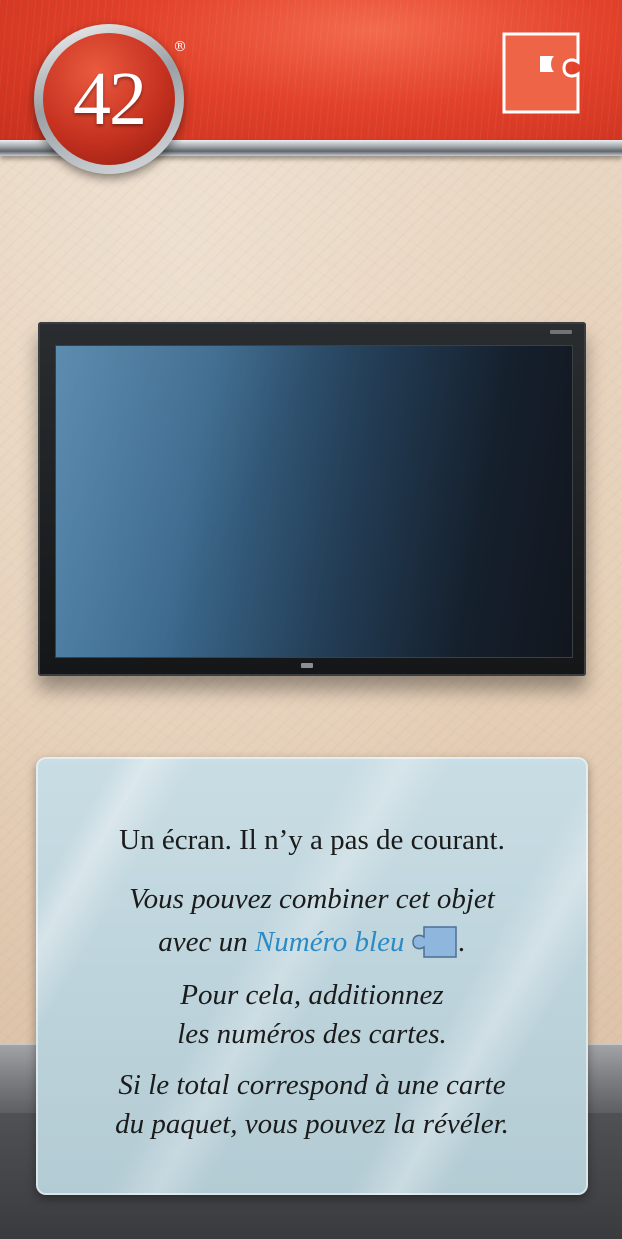  What do you see at coordinates (462, 942) in the screenshot?
I see `combine-suffix: .` at bounding box center [462, 942].